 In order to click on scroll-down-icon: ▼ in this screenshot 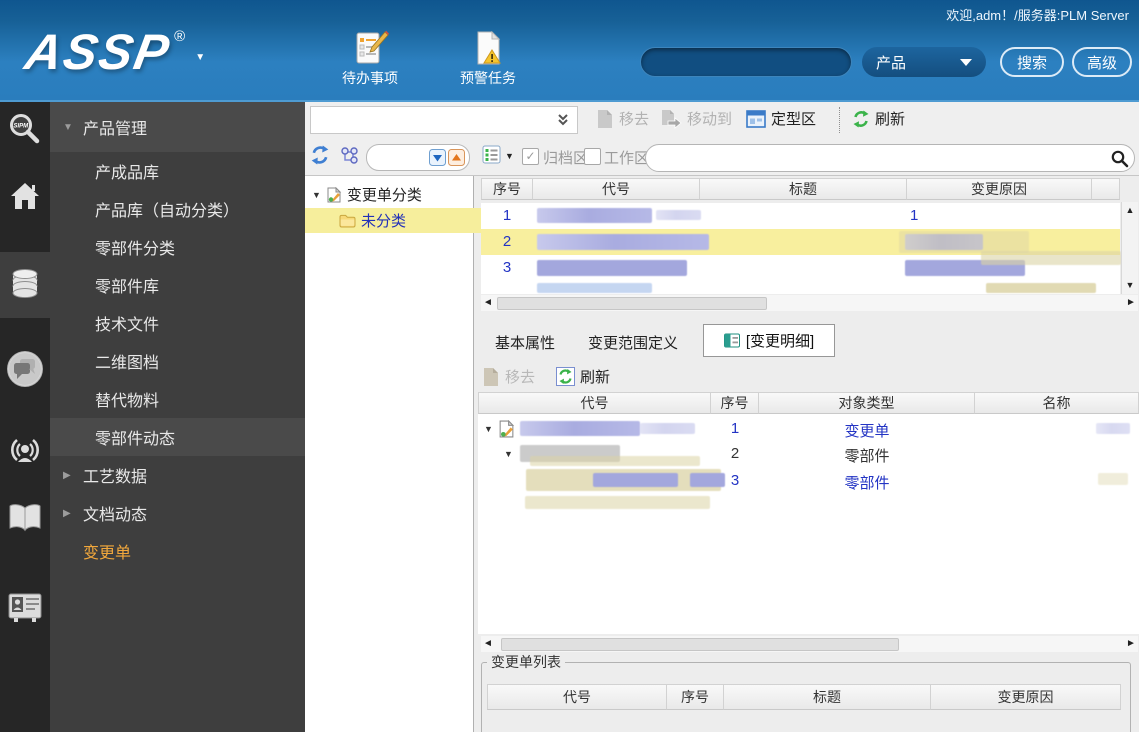, I will do `click(1130, 285)`.